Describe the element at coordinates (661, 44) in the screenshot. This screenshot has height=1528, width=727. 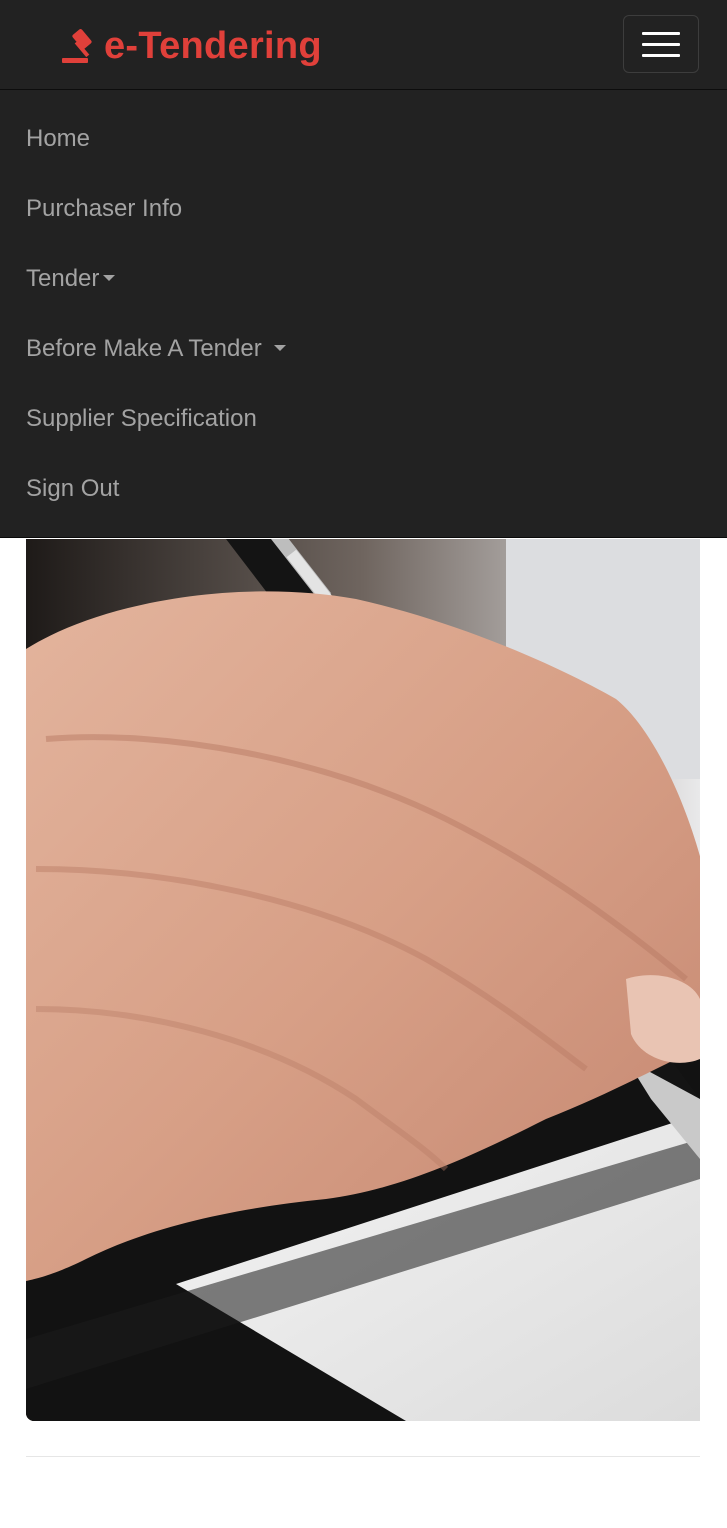
I see `hamburger-menu-button` at that location.